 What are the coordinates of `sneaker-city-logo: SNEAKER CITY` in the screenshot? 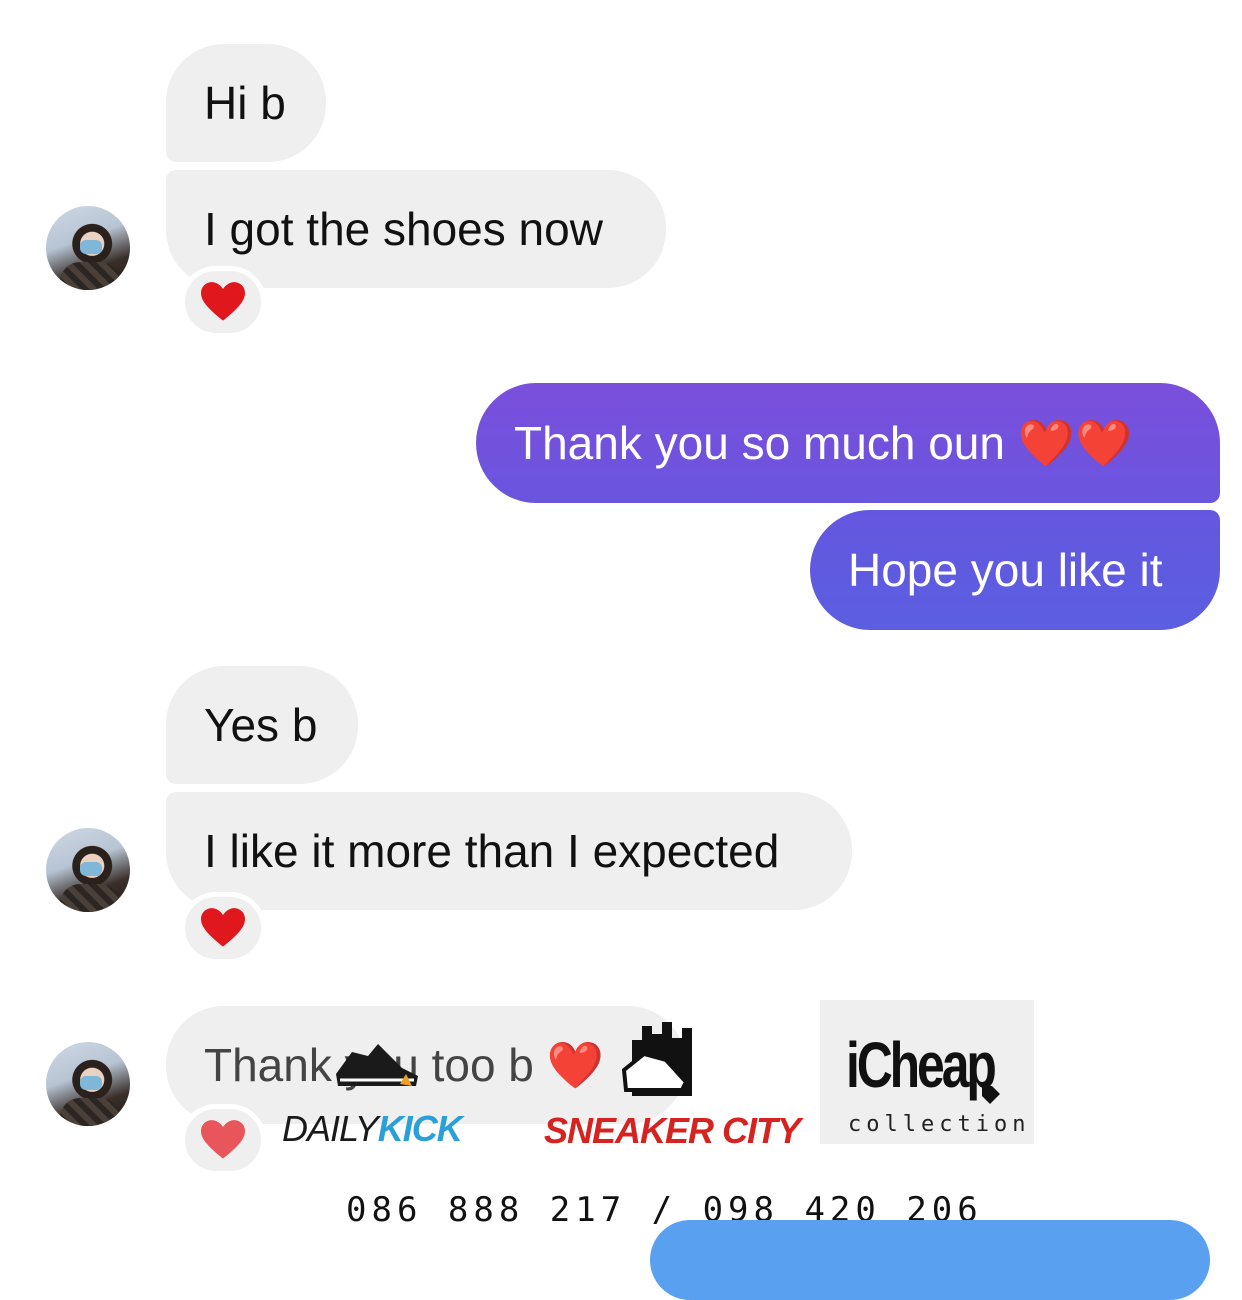 It's located at (672, 1130).